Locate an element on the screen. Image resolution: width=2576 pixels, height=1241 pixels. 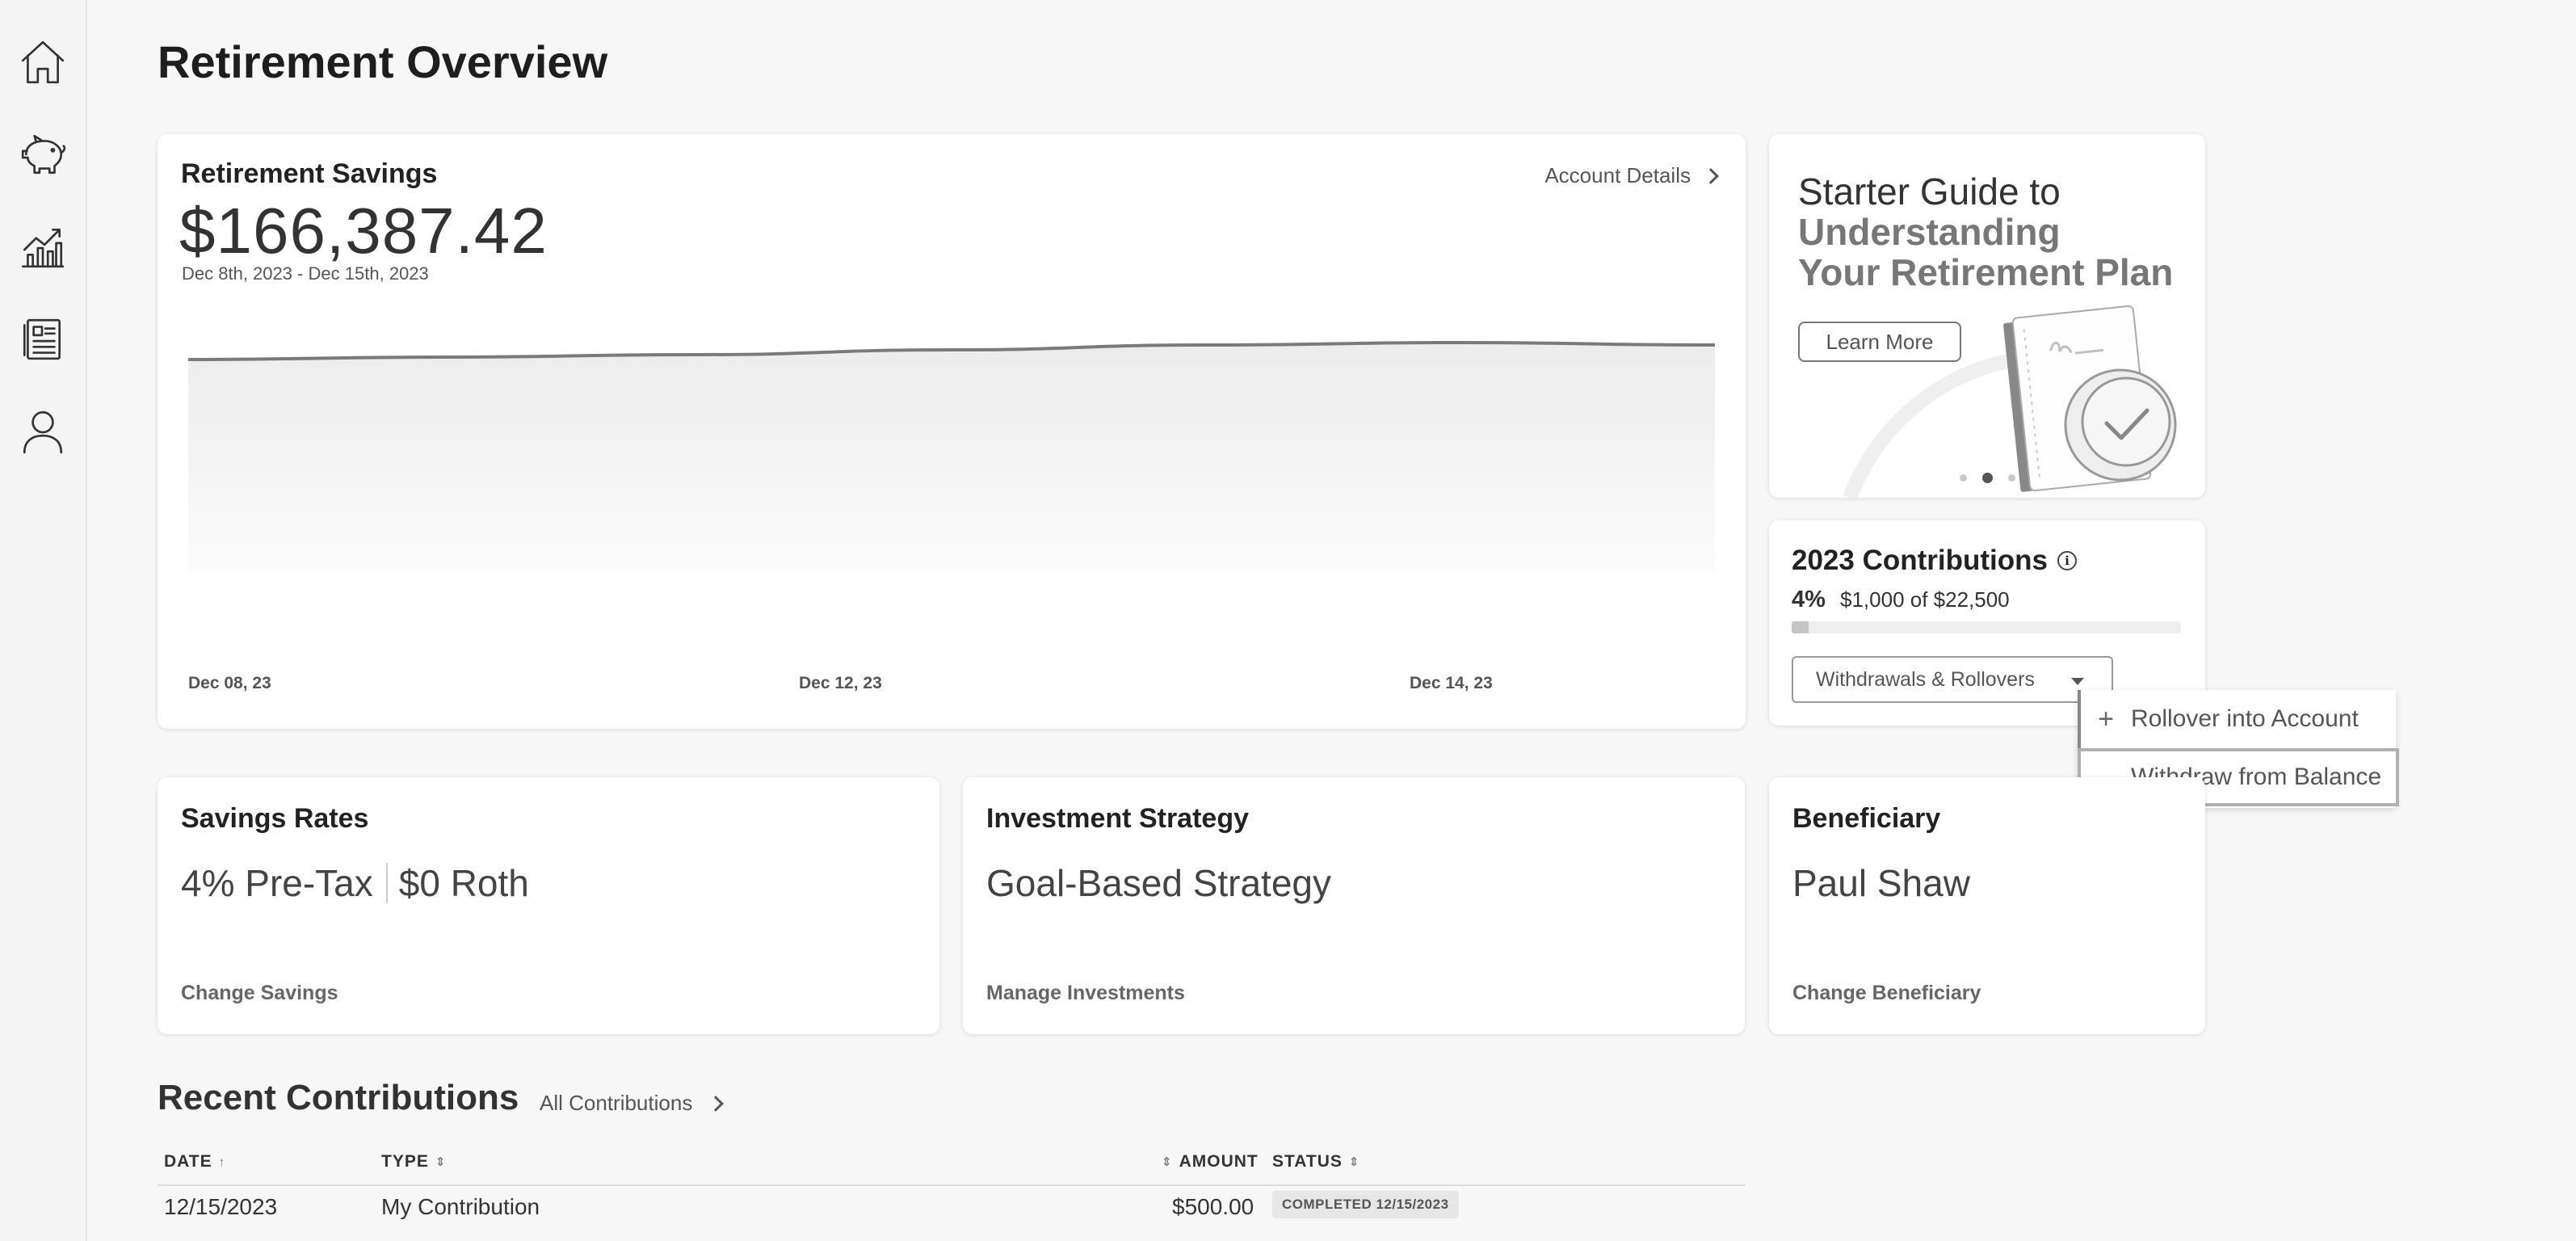
row-amount: $500.00 is located at coordinates (1213, 1207).